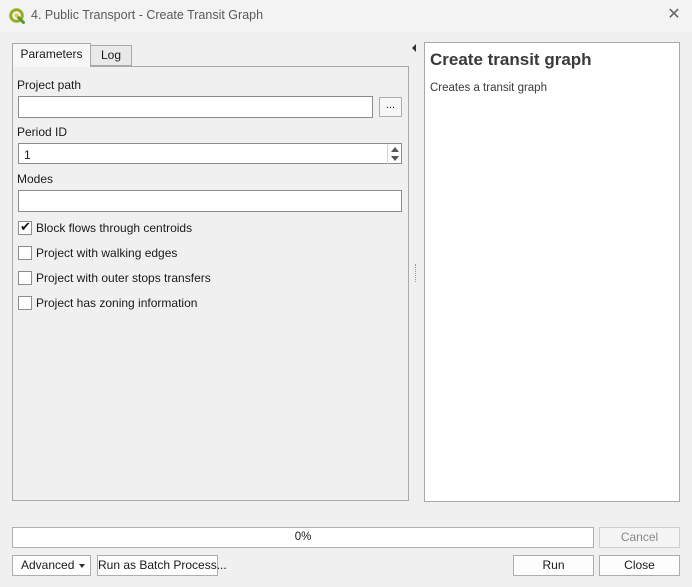  Describe the element at coordinates (488, 88) in the screenshot. I see `help-description: Creates a transit graph` at that location.